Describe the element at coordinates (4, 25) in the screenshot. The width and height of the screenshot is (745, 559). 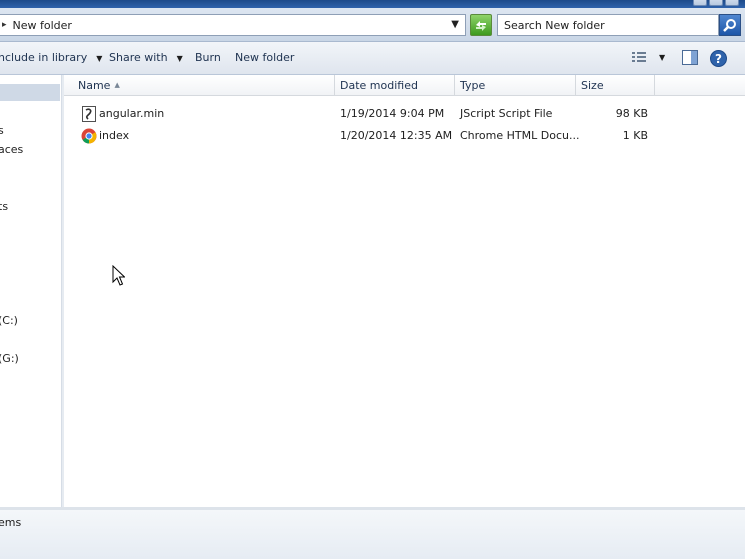
I see `breadcrumb-chevron-icon: ▸` at that location.